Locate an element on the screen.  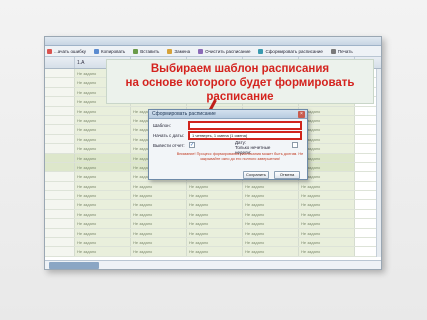
vertical-scrollbar is located at coordinates (378, 163).